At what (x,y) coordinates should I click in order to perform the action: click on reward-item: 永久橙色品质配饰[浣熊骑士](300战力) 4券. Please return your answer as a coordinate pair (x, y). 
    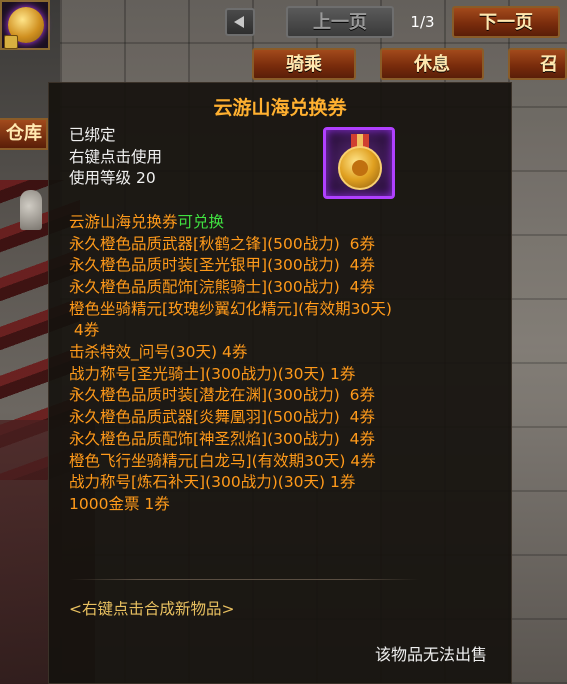
    Looking at the image, I should click on (222, 286).